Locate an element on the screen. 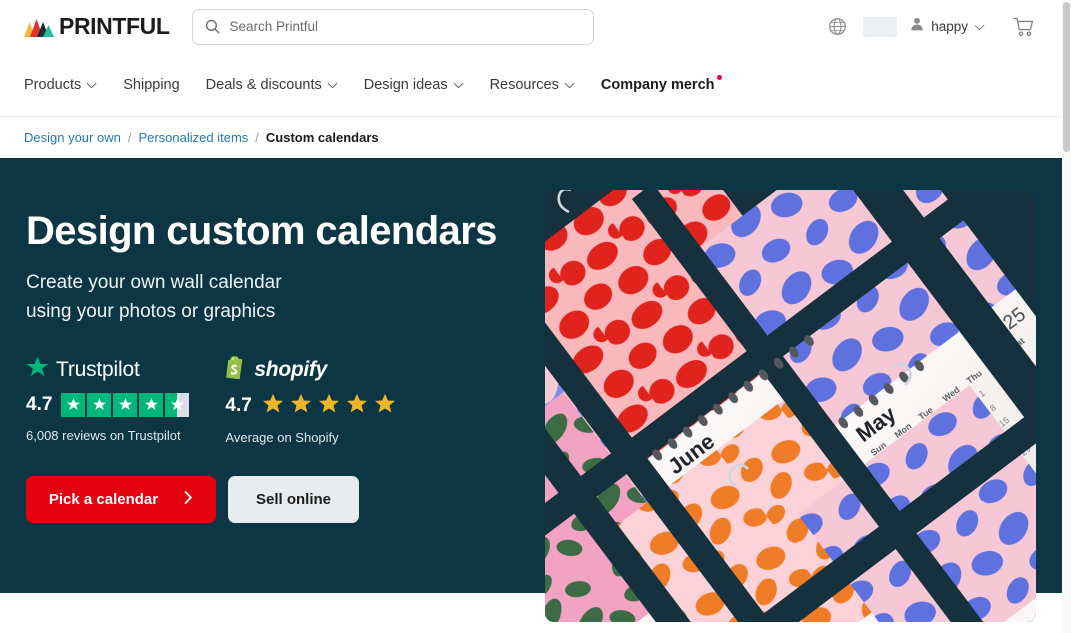  shopify-stars is located at coordinates (329, 406).